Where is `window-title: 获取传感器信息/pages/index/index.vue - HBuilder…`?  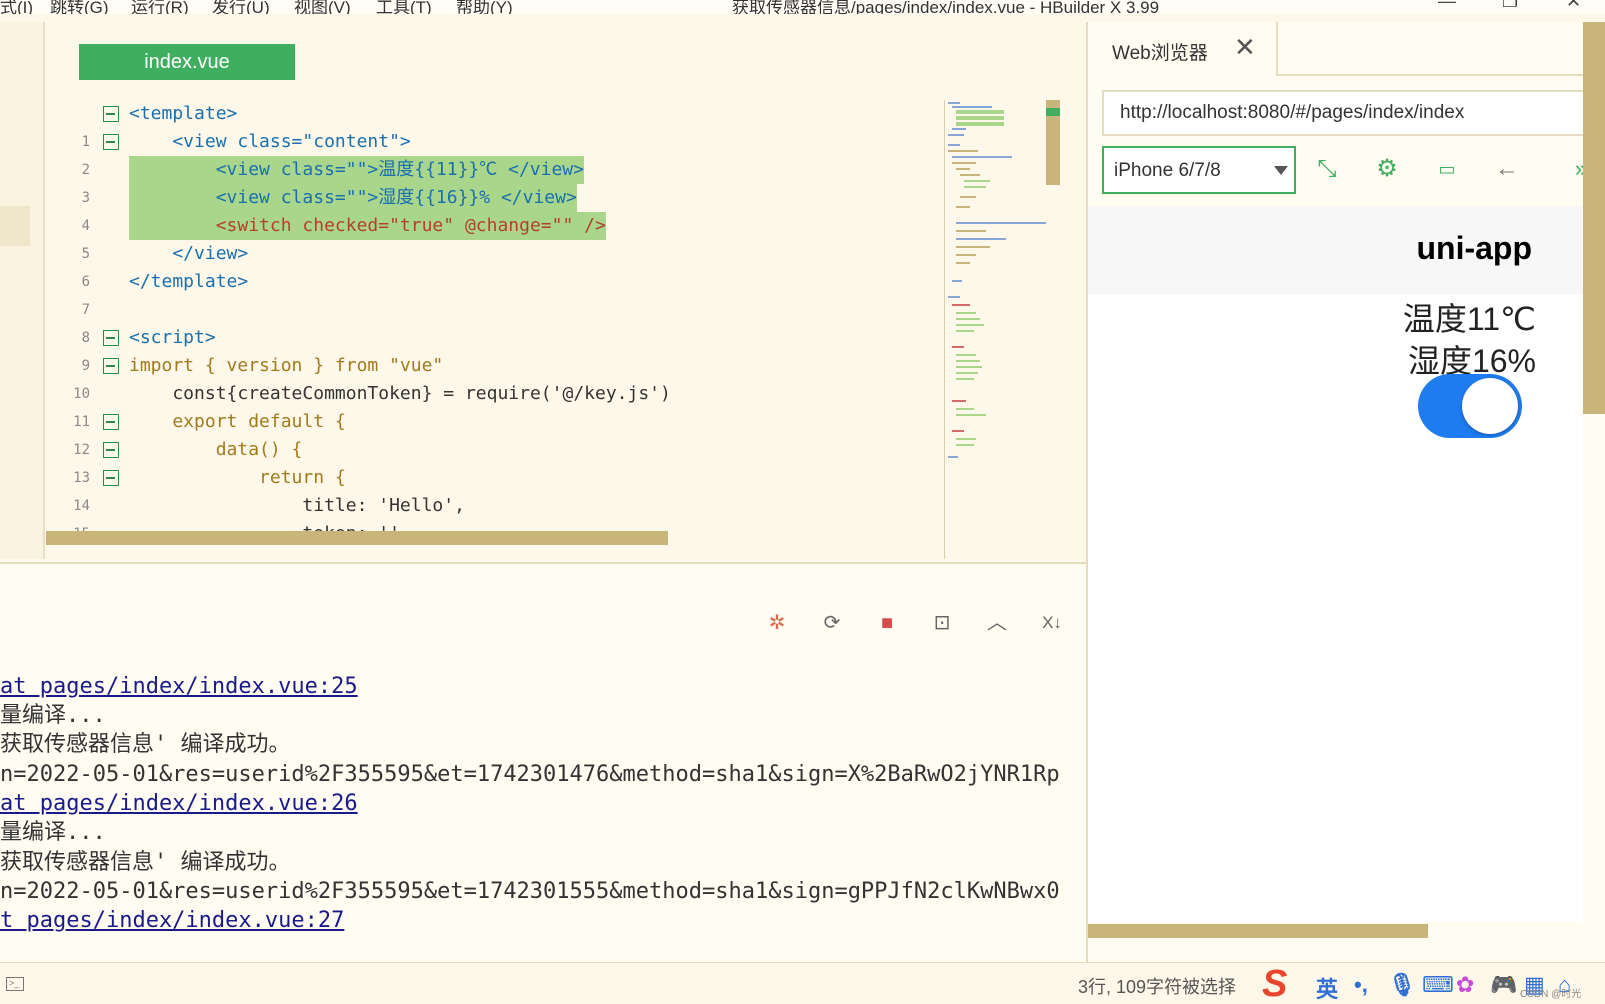
window-title: 获取传感器信息/pages/index/index.vue - HBuilder… is located at coordinates (946, 7).